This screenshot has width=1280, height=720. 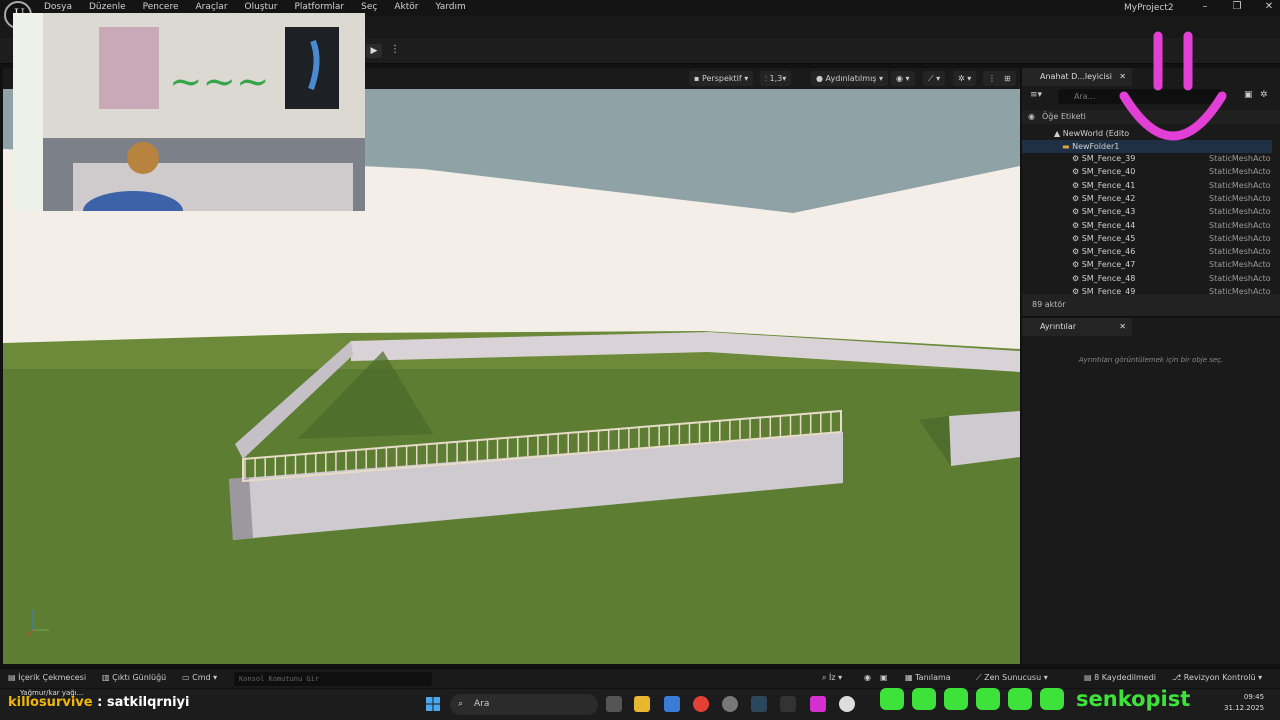 What do you see at coordinates (892, 699) in the screenshot?
I see `instagram-icon` at bounding box center [892, 699].